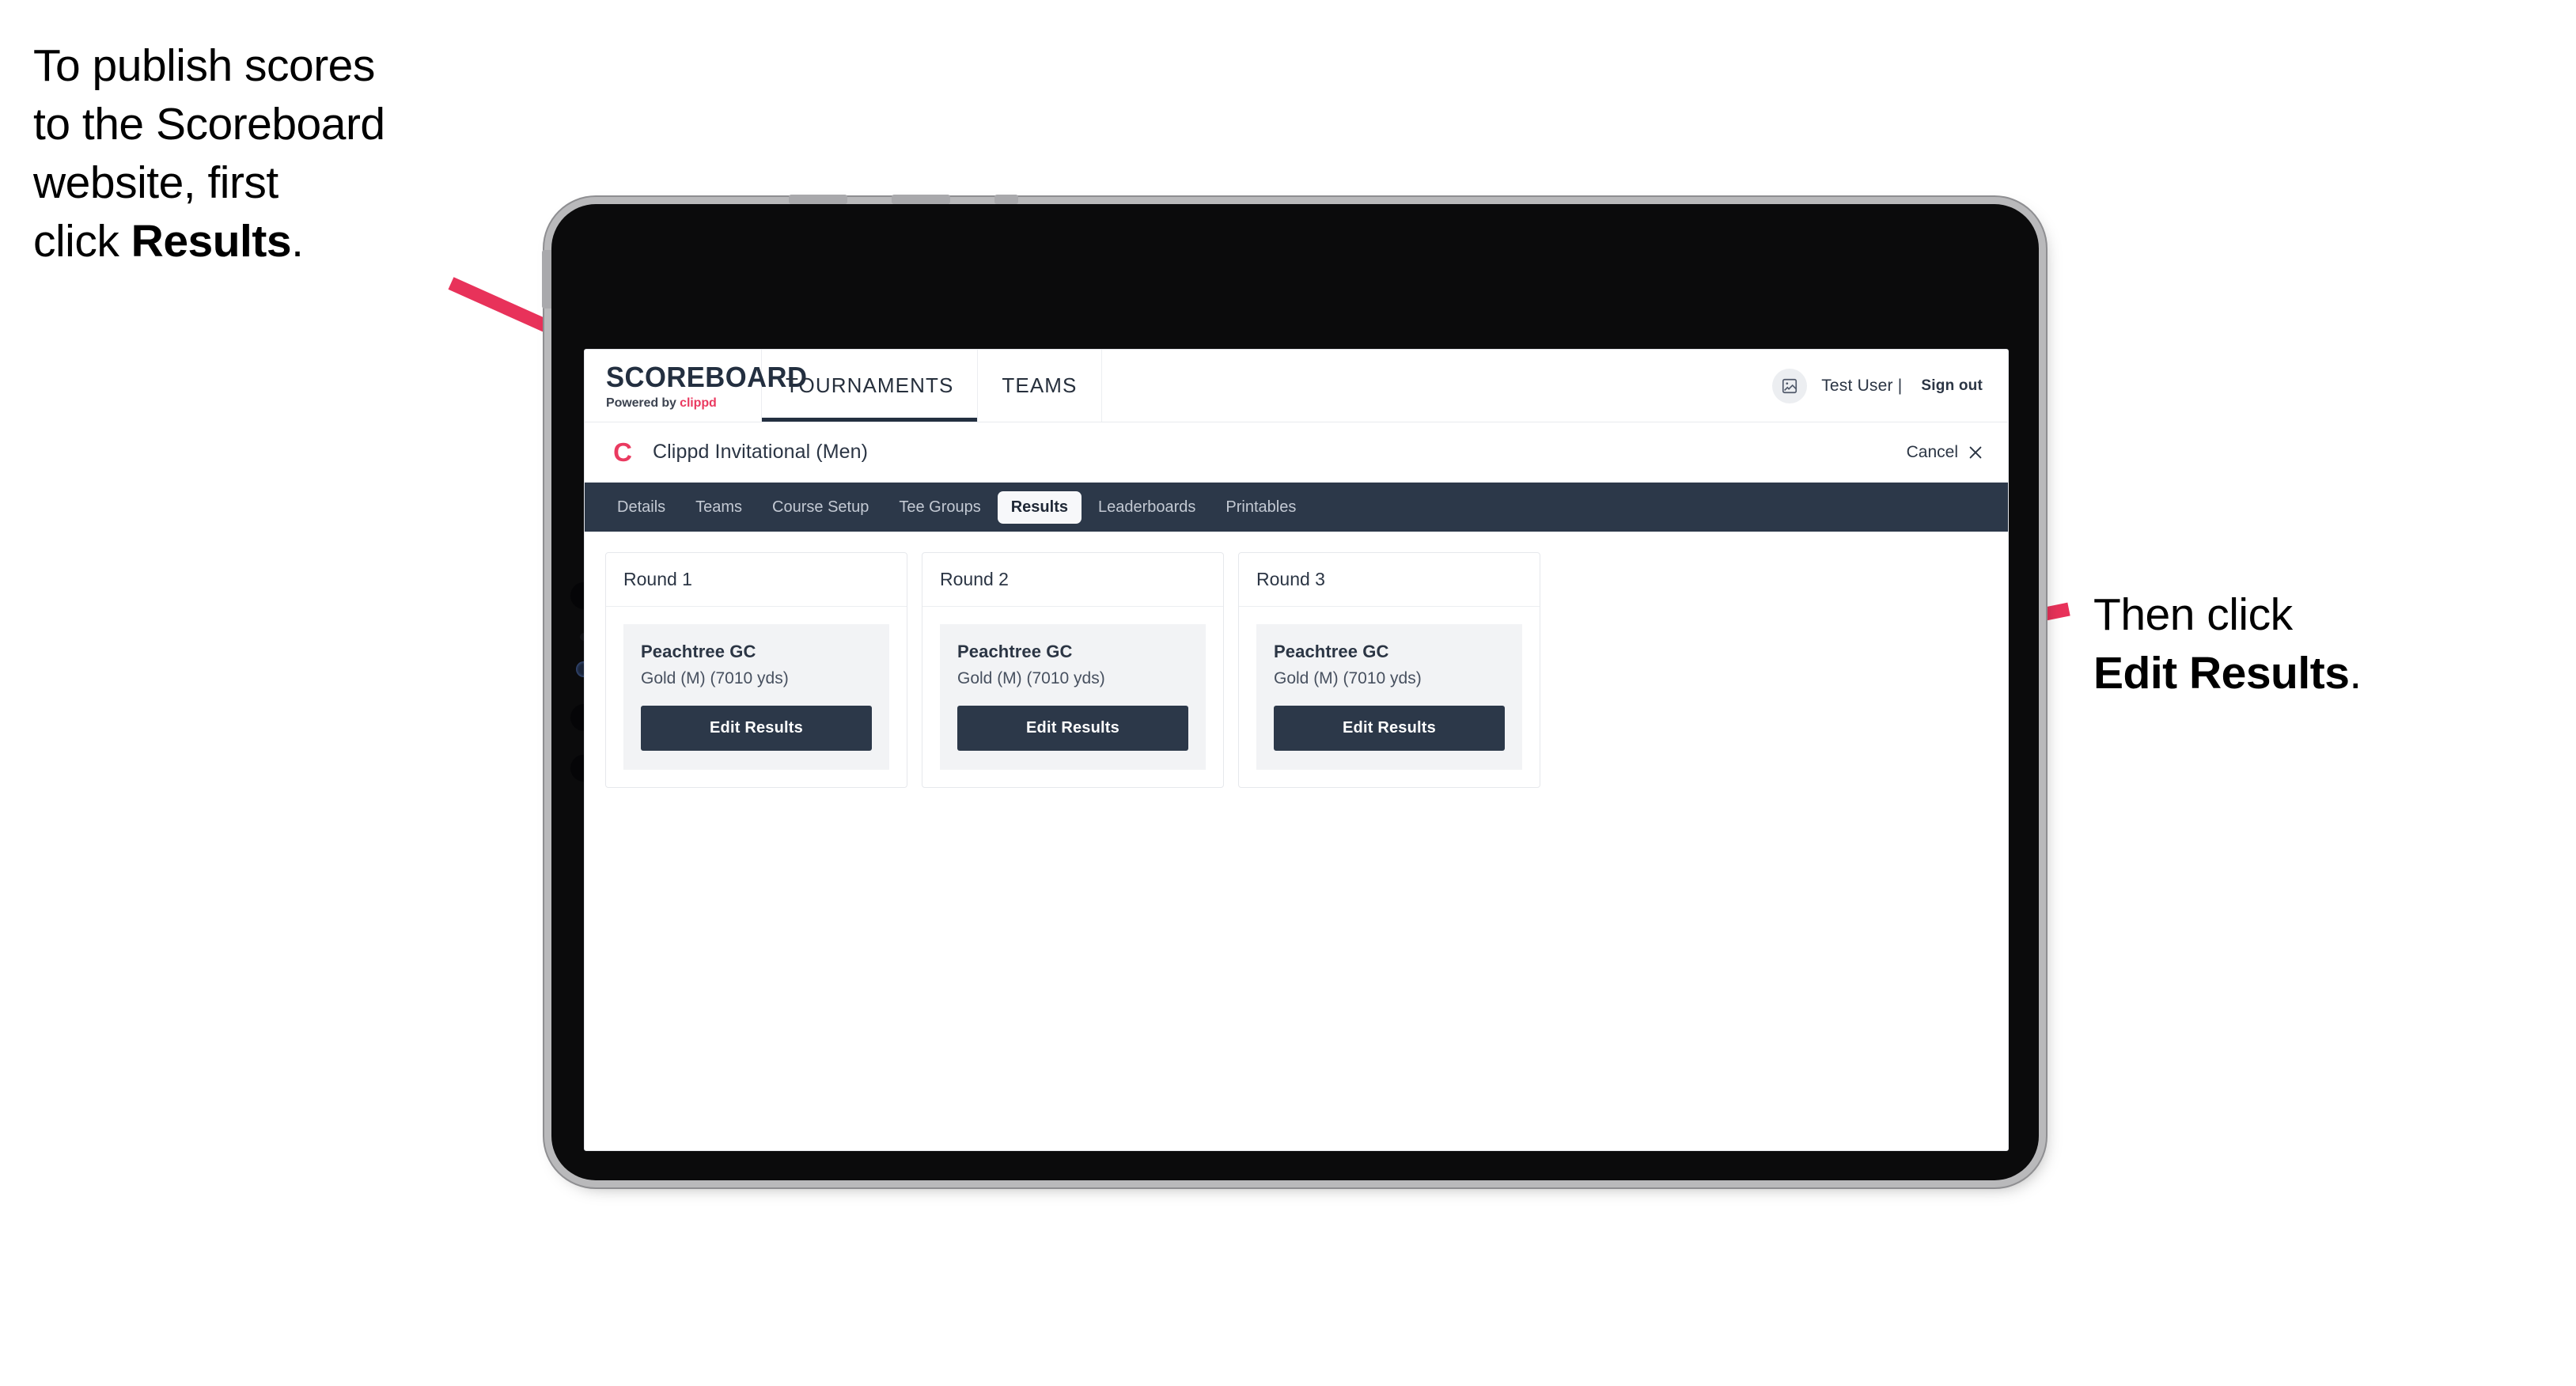  Describe the element at coordinates (204, 65) in the screenshot. I see `annotation-left-line1: To publish scores` at that location.